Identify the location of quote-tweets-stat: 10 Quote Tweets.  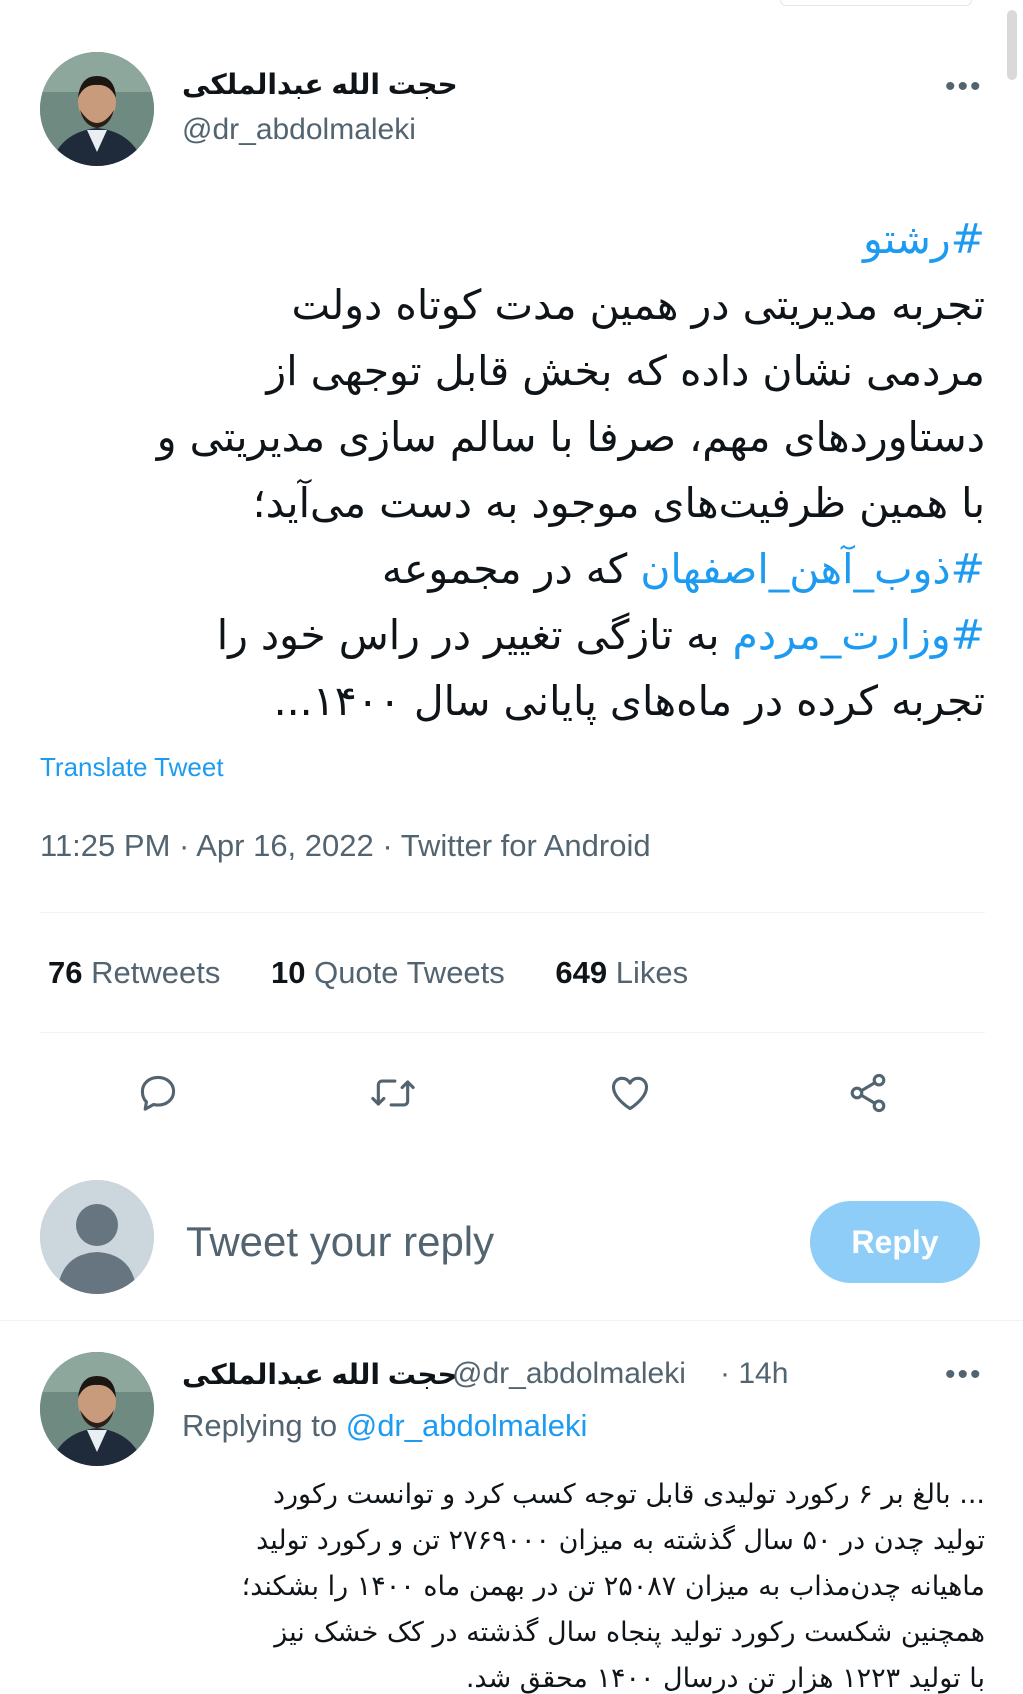
(388, 972).